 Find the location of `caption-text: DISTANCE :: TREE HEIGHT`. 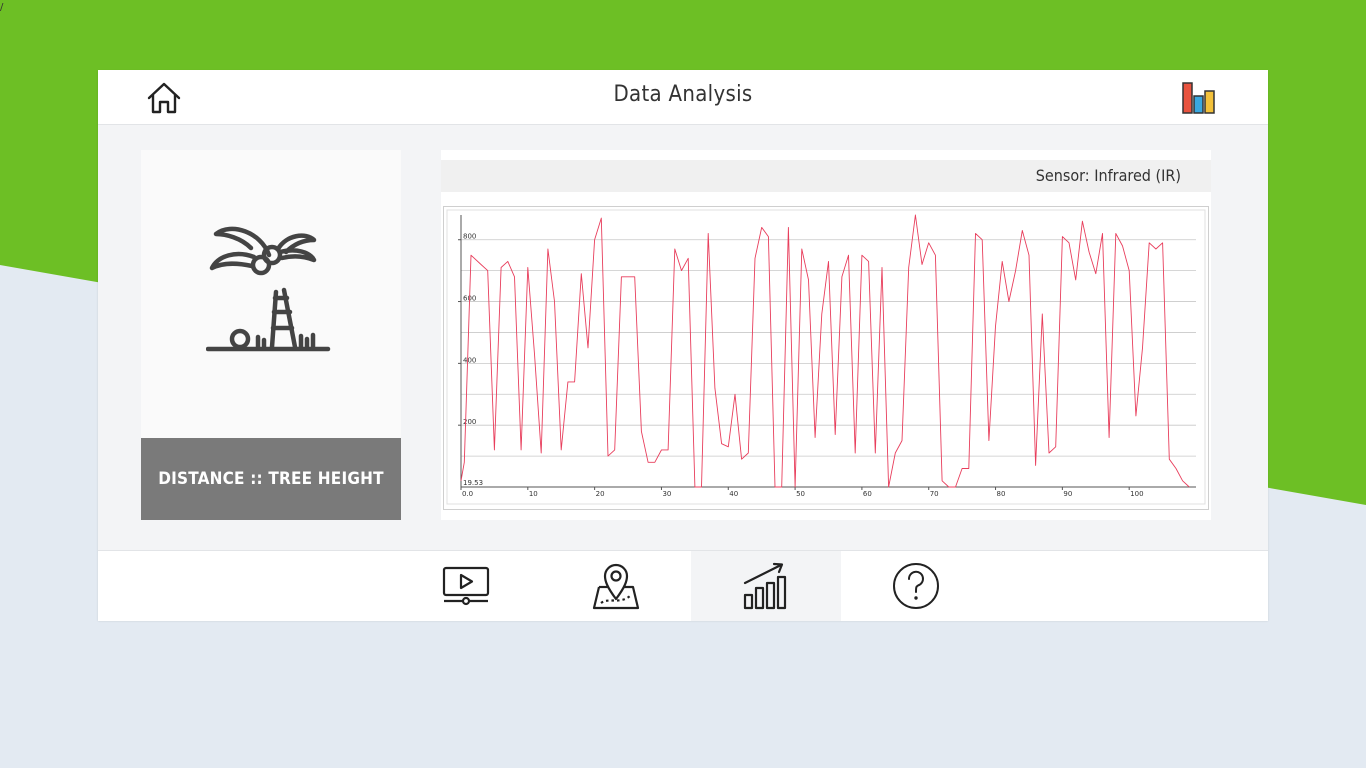

caption-text: DISTANCE :: TREE HEIGHT is located at coordinates (271, 479).